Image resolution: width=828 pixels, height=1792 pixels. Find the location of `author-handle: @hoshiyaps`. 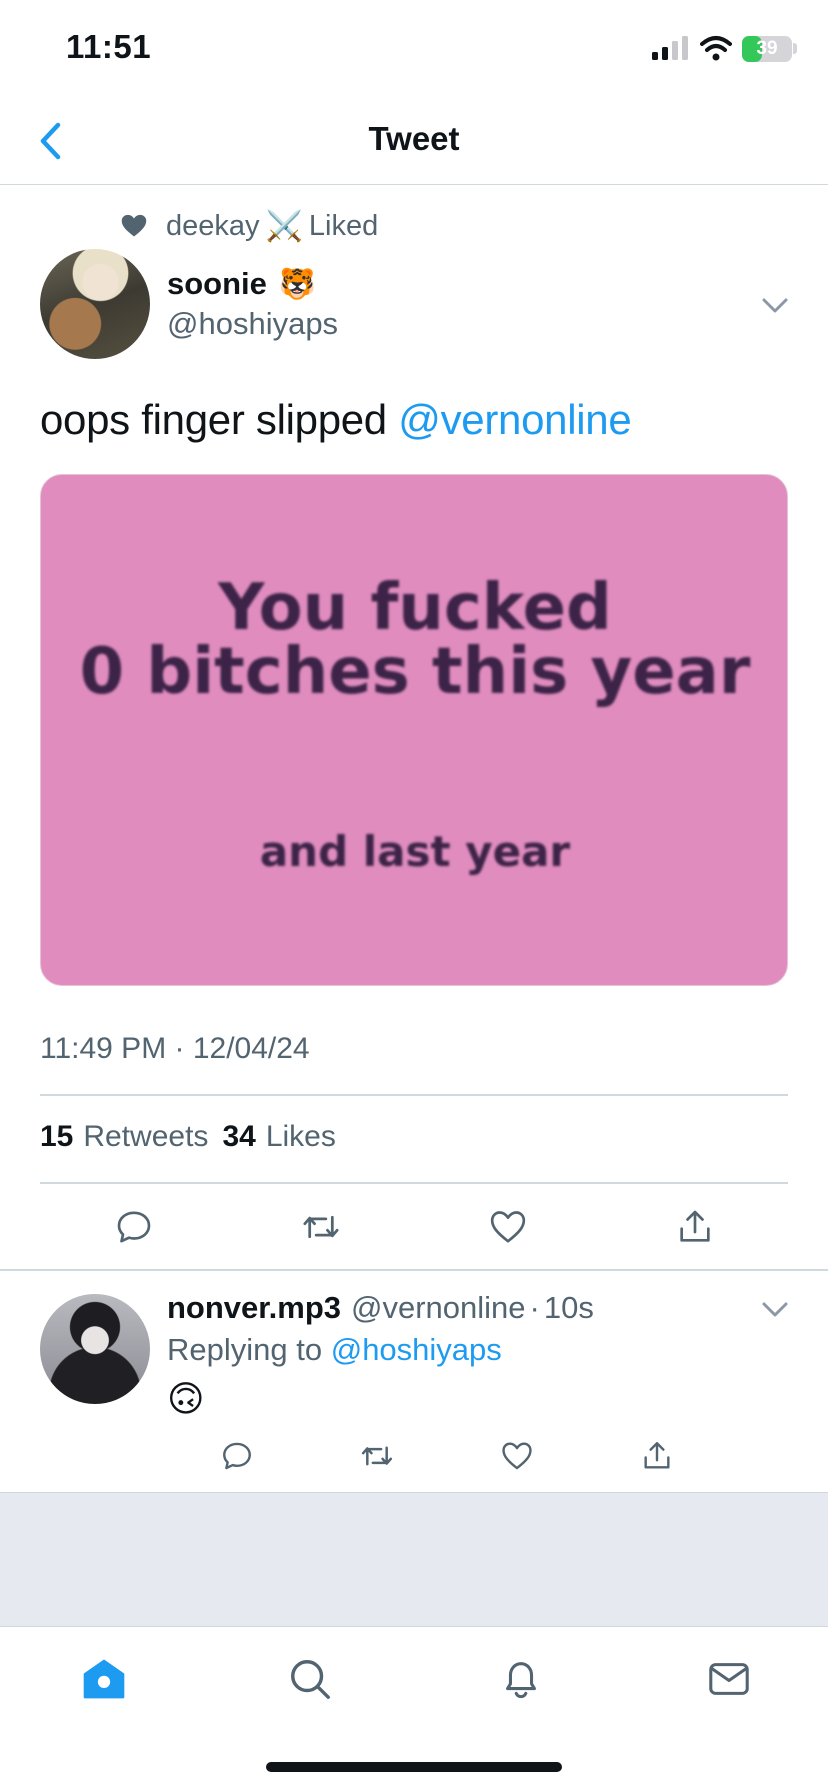

author-handle: @hoshiyaps is located at coordinates (252, 324).